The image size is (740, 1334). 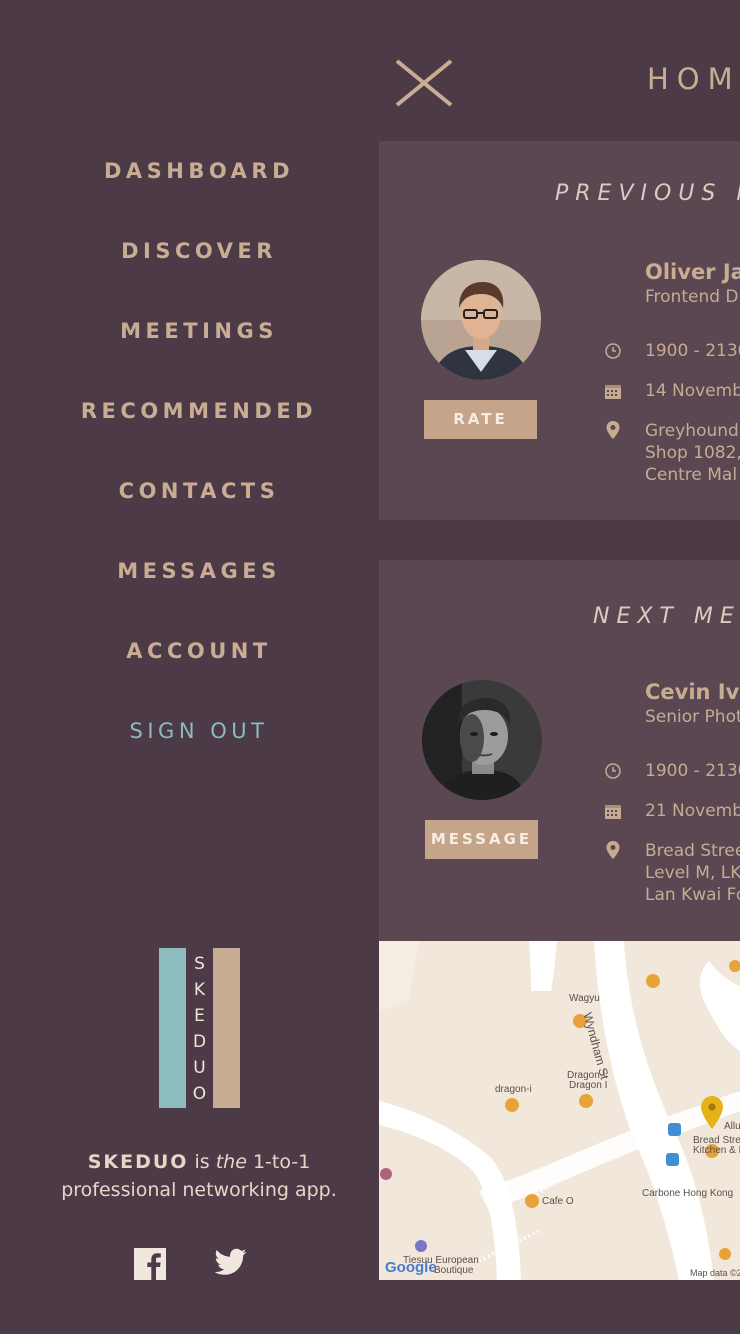 What do you see at coordinates (199, 411) in the screenshot?
I see `nav-item-recommended: RECOMMENDED` at bounding box center [199, 411].